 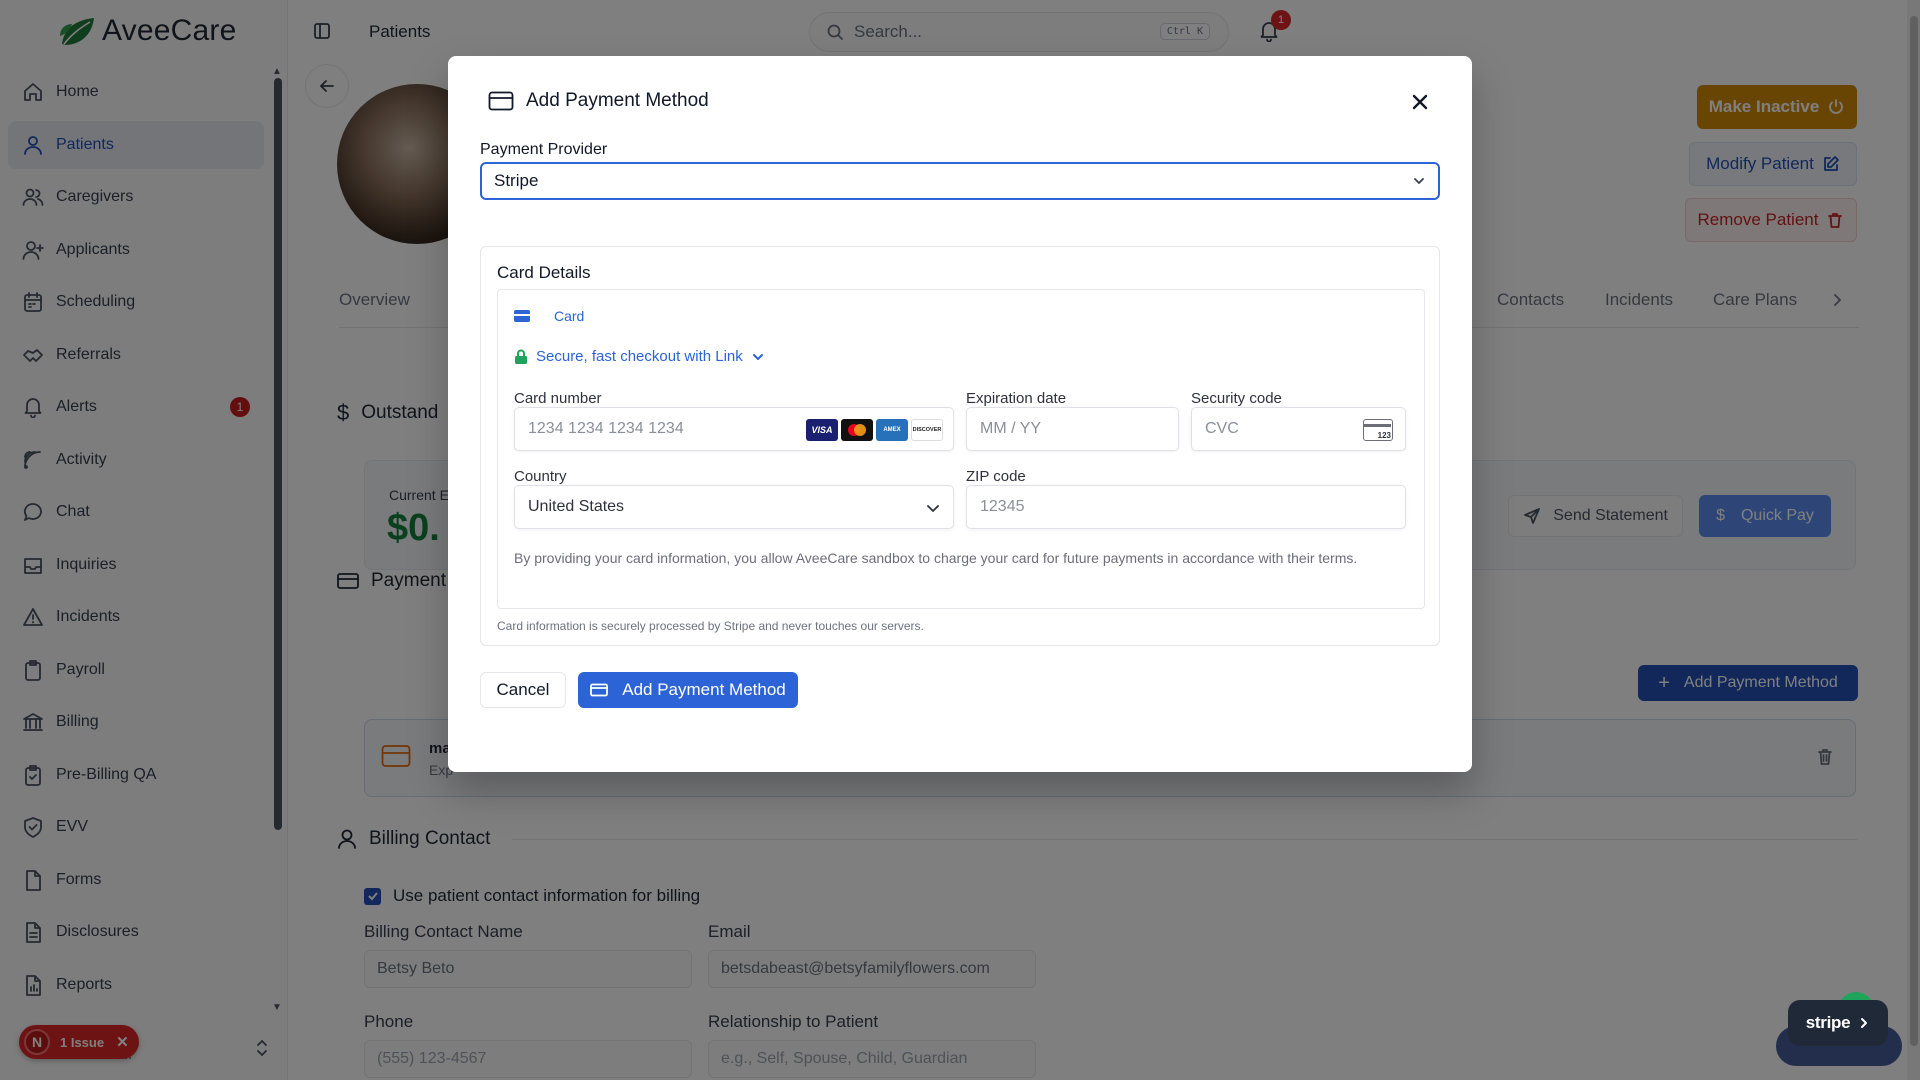 I want to click on expiry-input: MM / YY, so click(x=1072, y=429).